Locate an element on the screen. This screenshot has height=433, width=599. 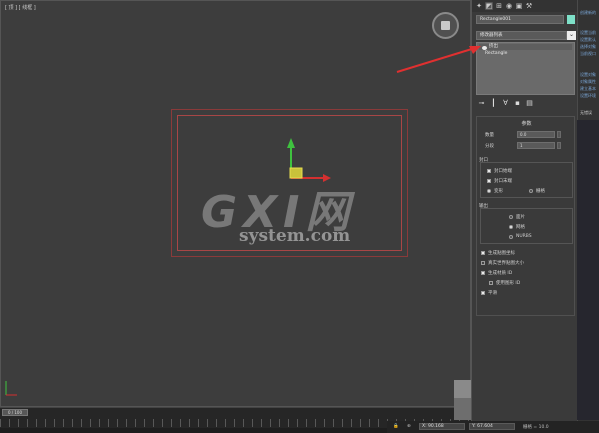
amount-spinner is located at coordinates (559, 134).